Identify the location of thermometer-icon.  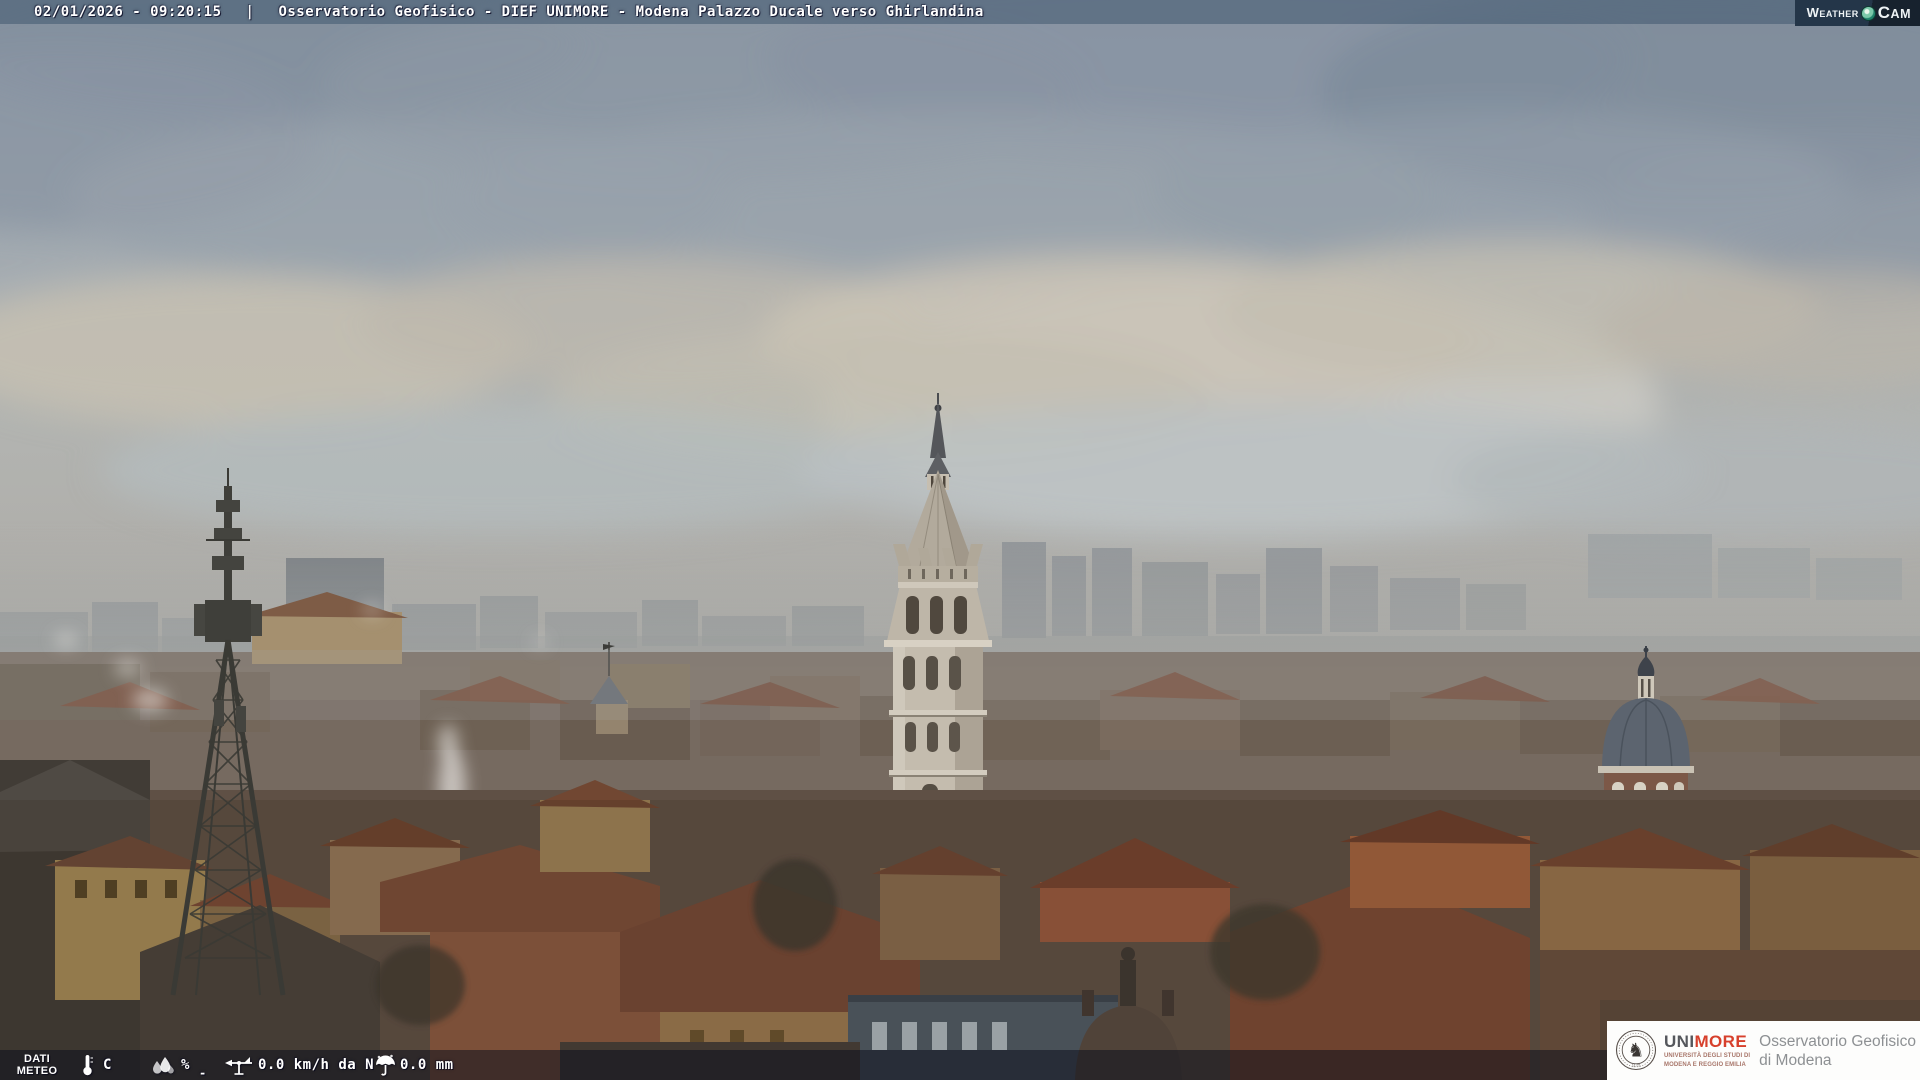
(87, 1065).